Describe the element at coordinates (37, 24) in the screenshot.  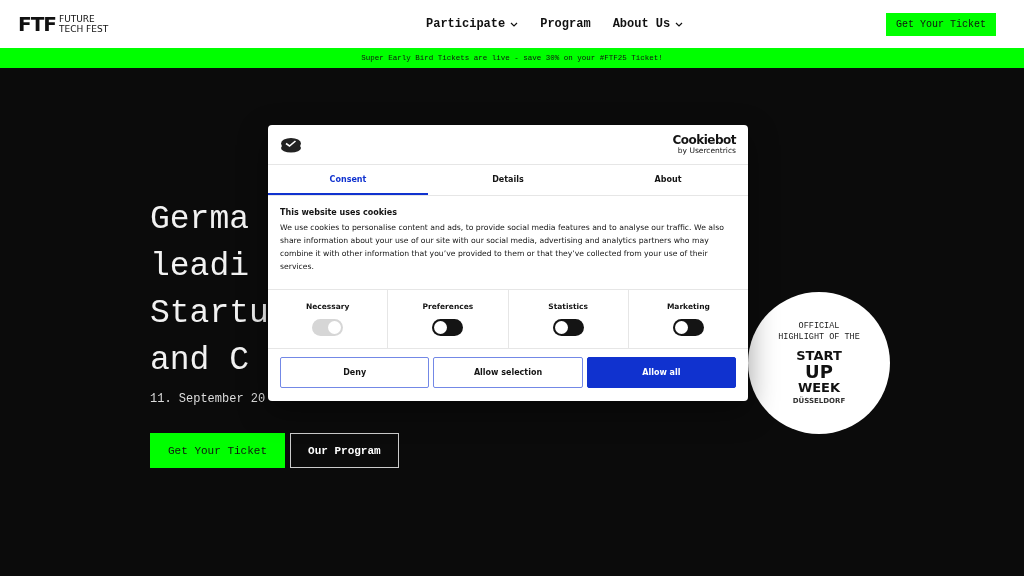
I see `logo-mark: FTF` at that location.